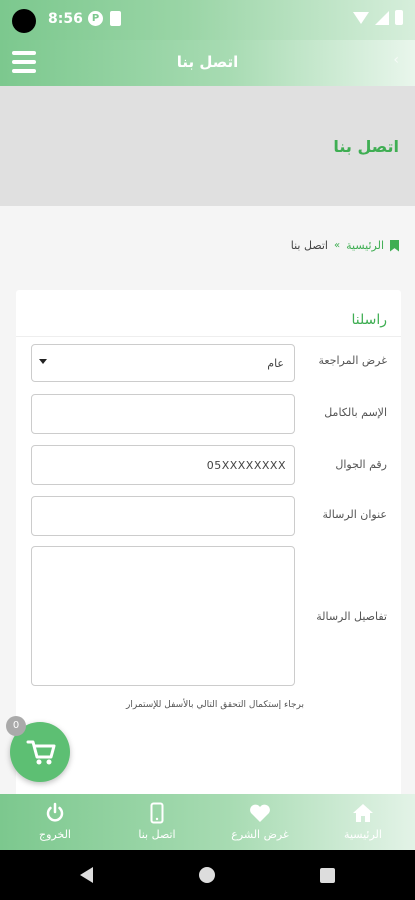  What do you see at coordinates (16, 726) in the screenshot?
I see `cart-count-badge: 0` at bounding box center [16, 726].